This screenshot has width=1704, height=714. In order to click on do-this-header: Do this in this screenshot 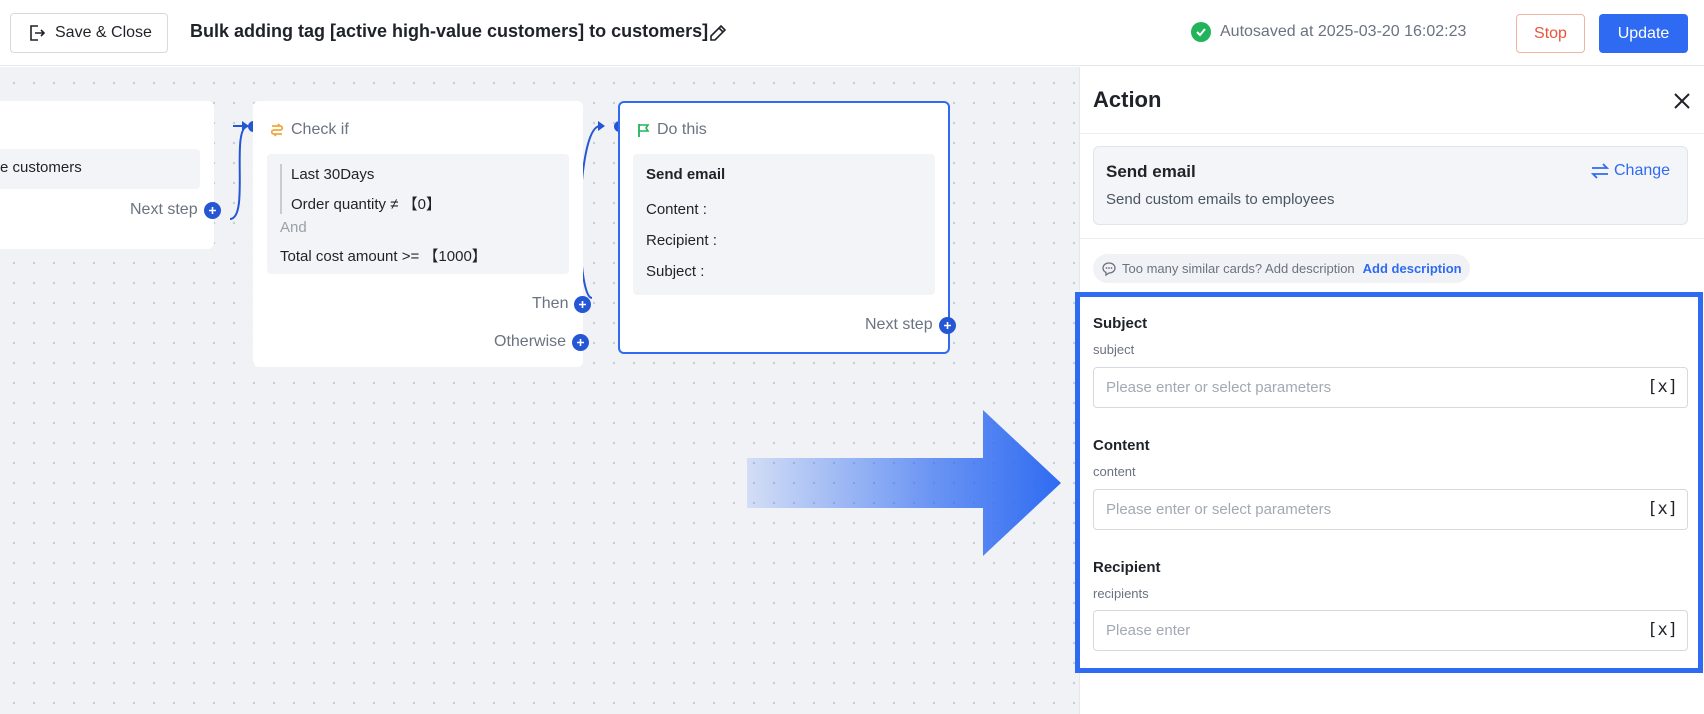, I will do `click(672, 130)`.